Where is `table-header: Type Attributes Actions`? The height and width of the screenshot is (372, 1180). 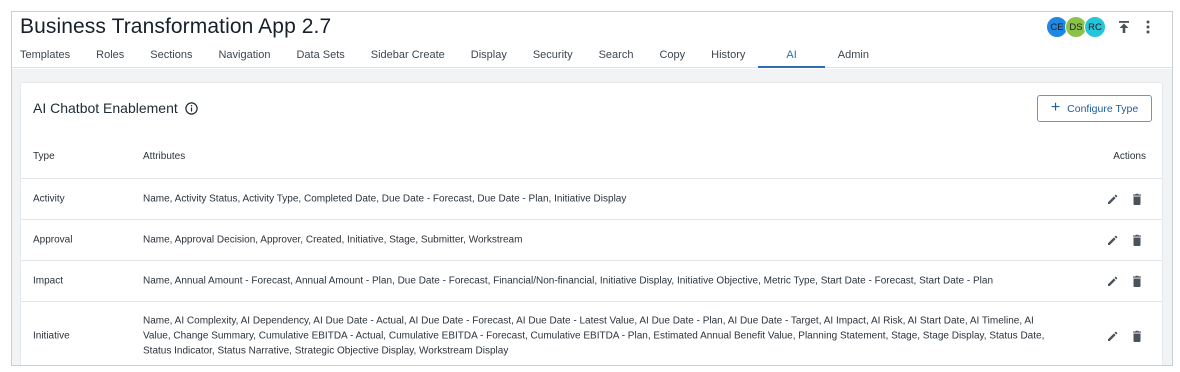
table-header: Type Attributes Actions is located at coordinates (591, 159).